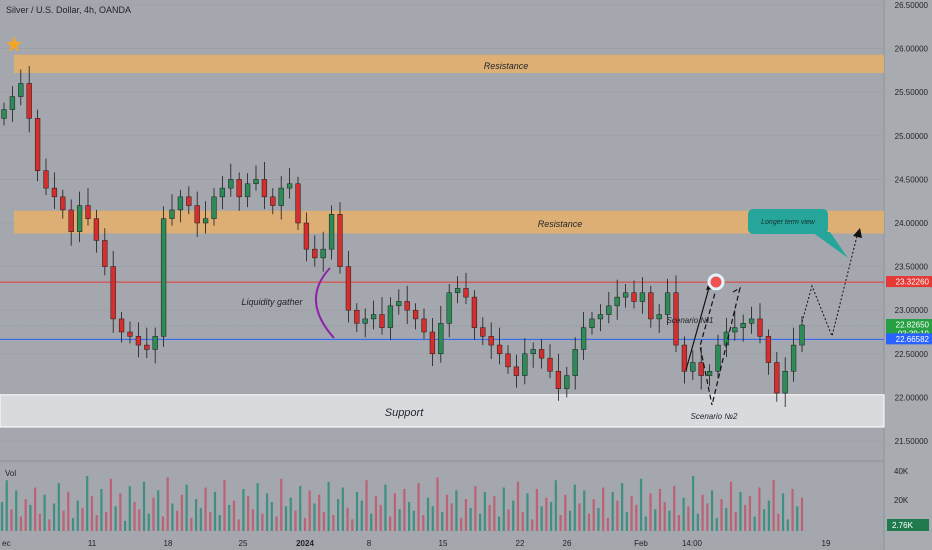 The image size is (932, 550). Describe the element at coordinates (912, 441) in the screenshot. I see `price-tick-label: 21.50000` at that location.